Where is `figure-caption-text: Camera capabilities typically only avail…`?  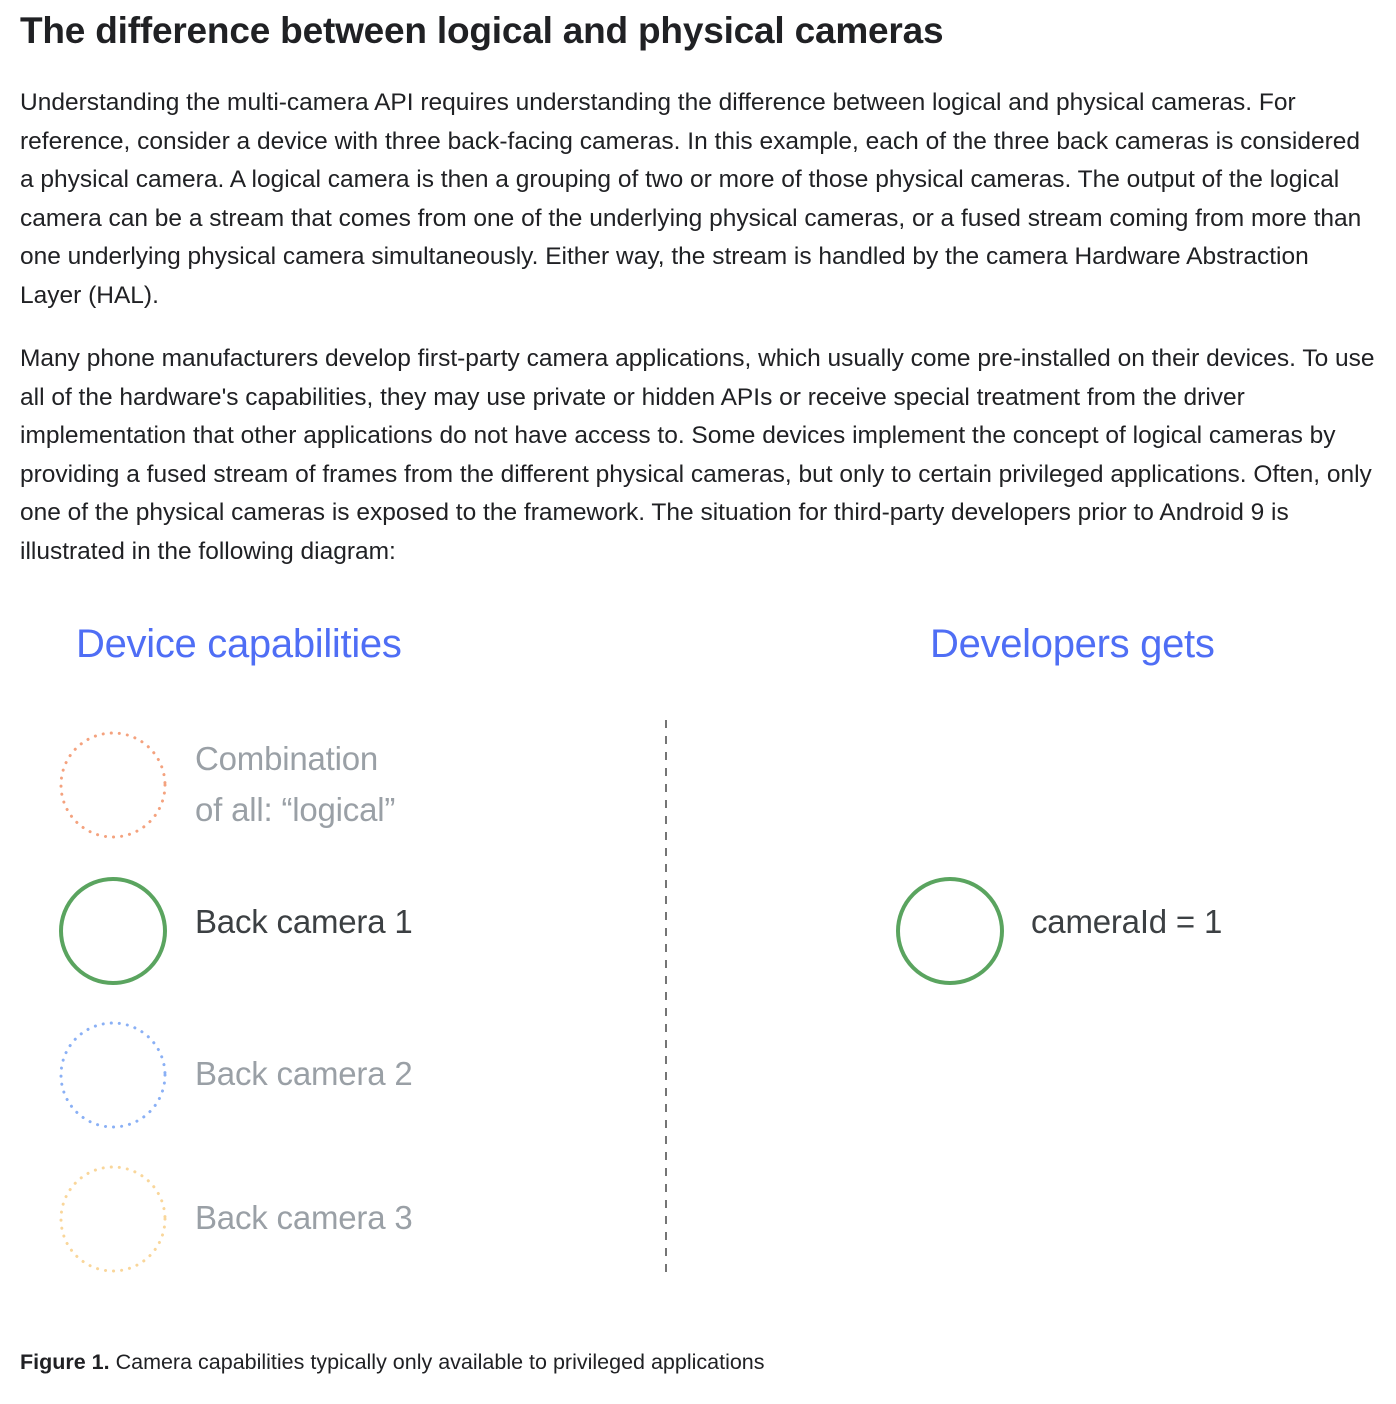
figure-caption-text: Camera capabilities typically only avail… is located at coordinates (437, 1362).